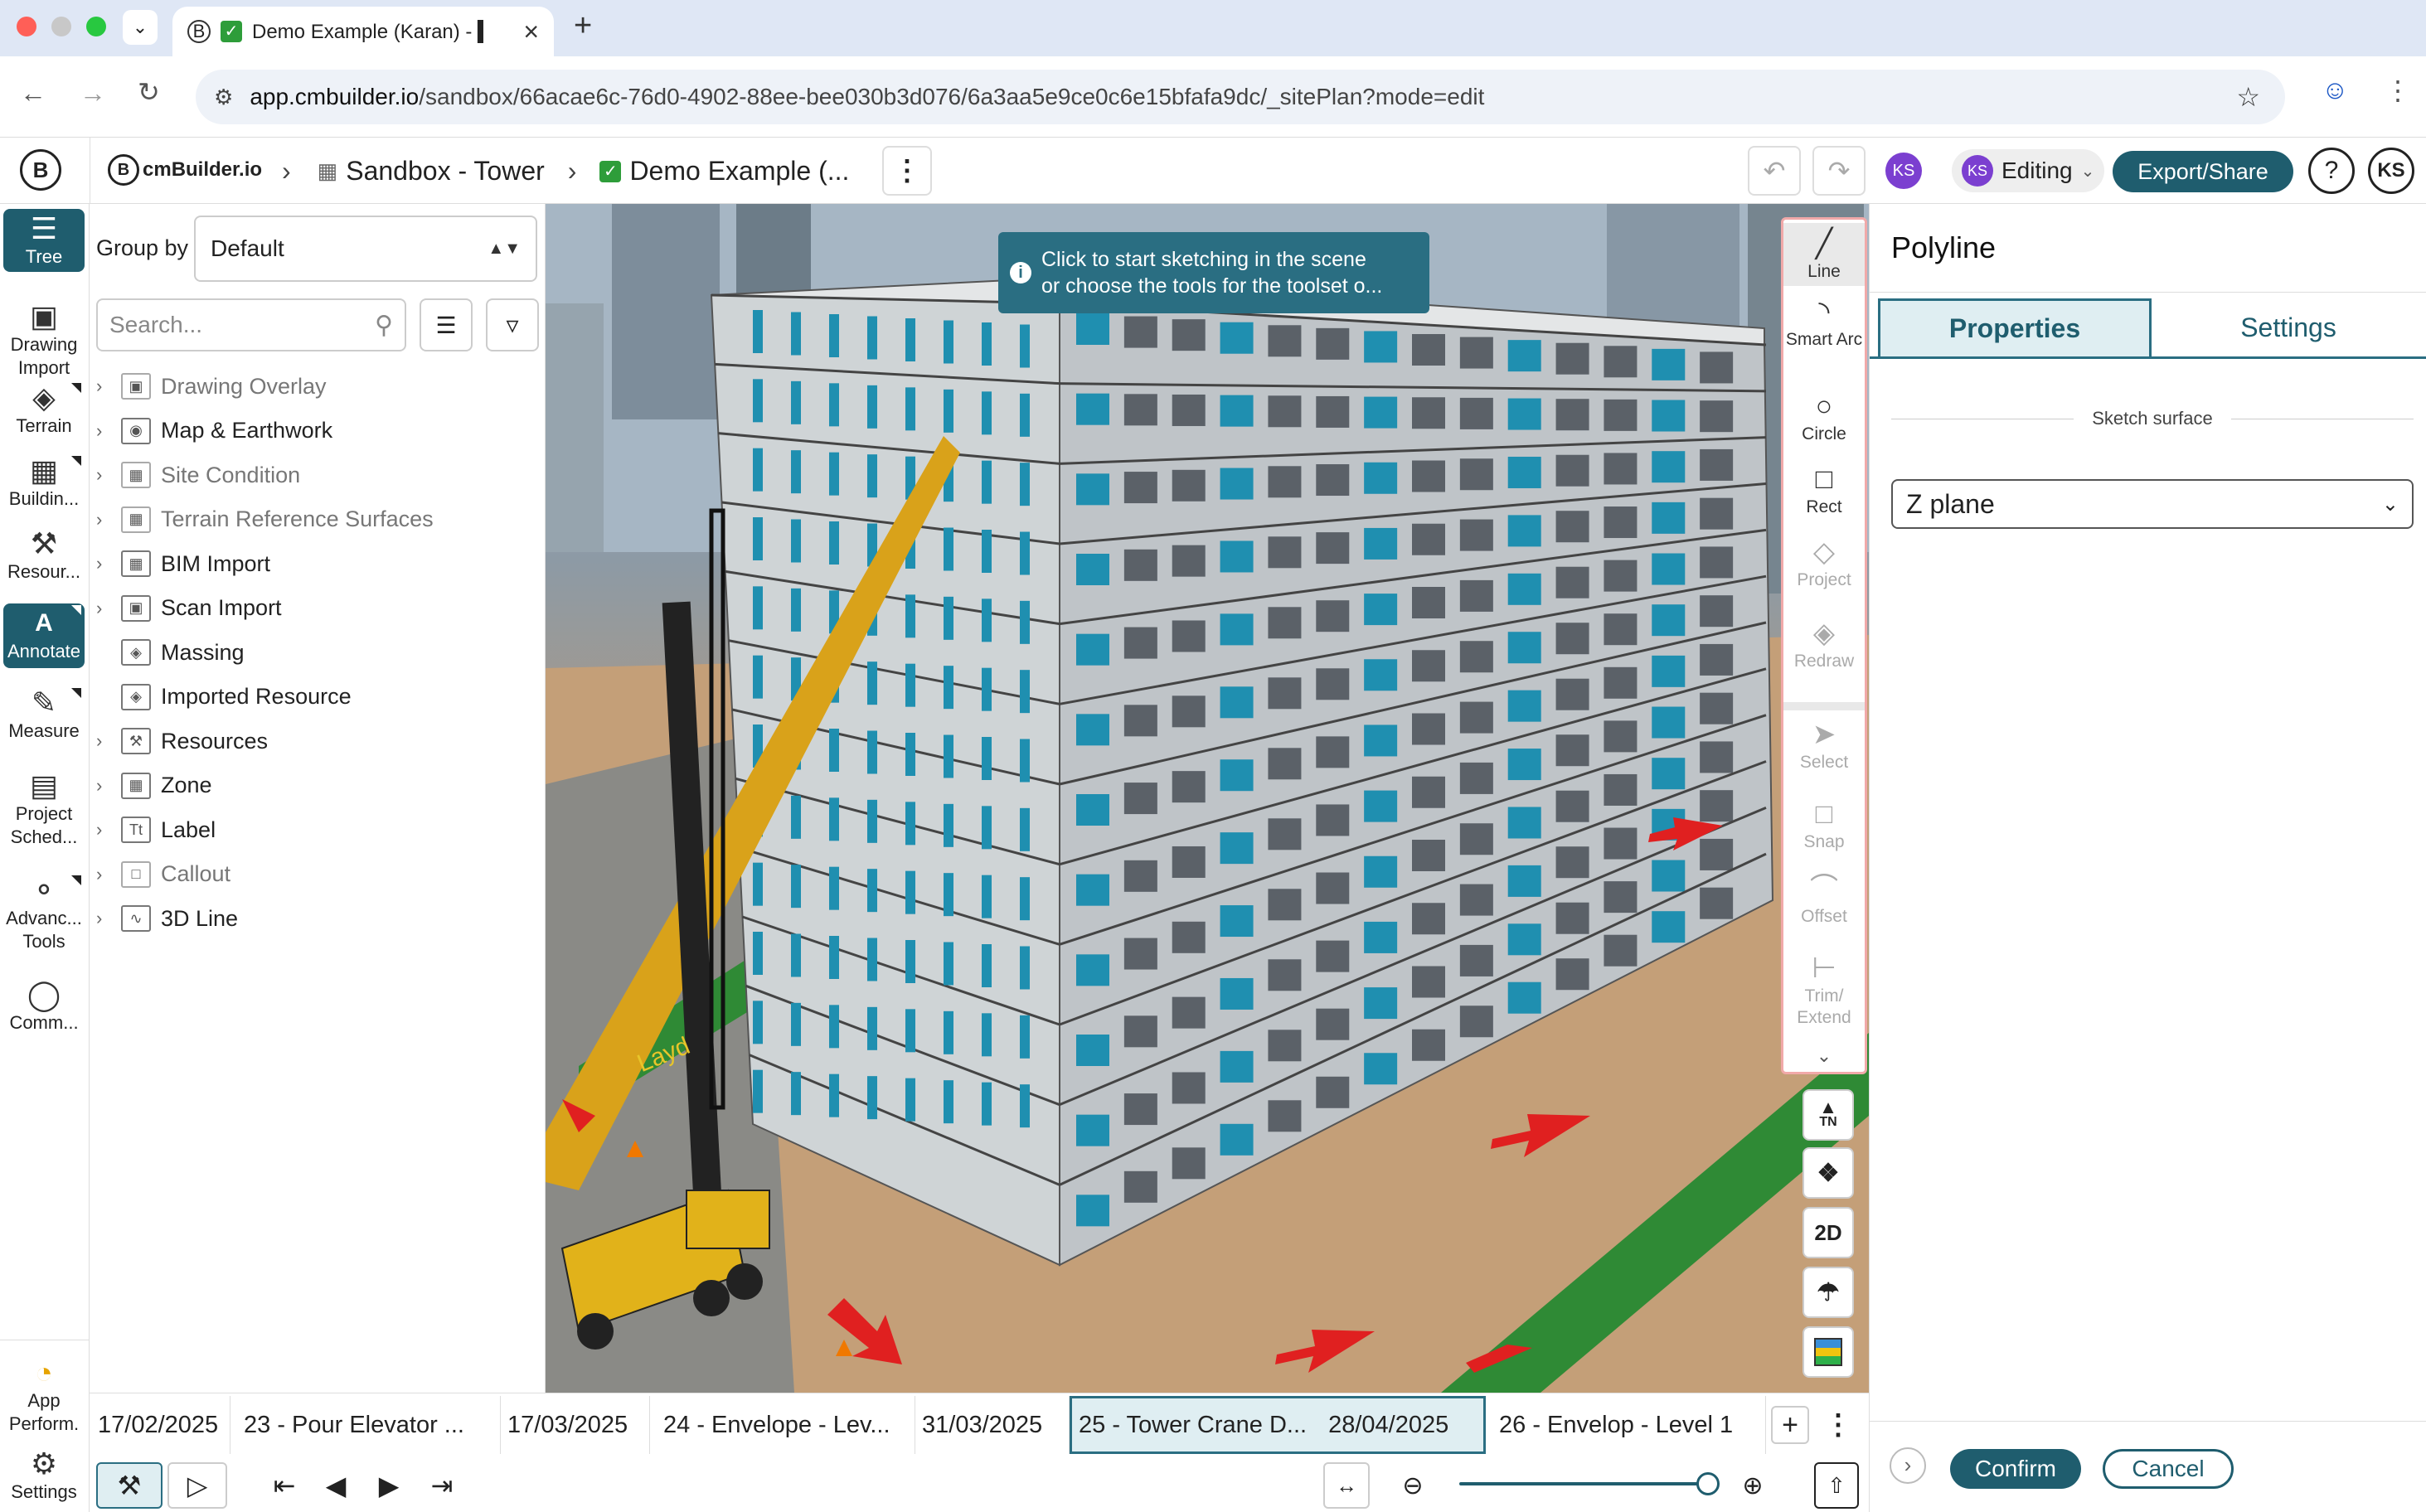 The width and height of the screenshot is (2426, 1512). I want to click on fit-timeline-button: ↔, so click(1346, 1485).